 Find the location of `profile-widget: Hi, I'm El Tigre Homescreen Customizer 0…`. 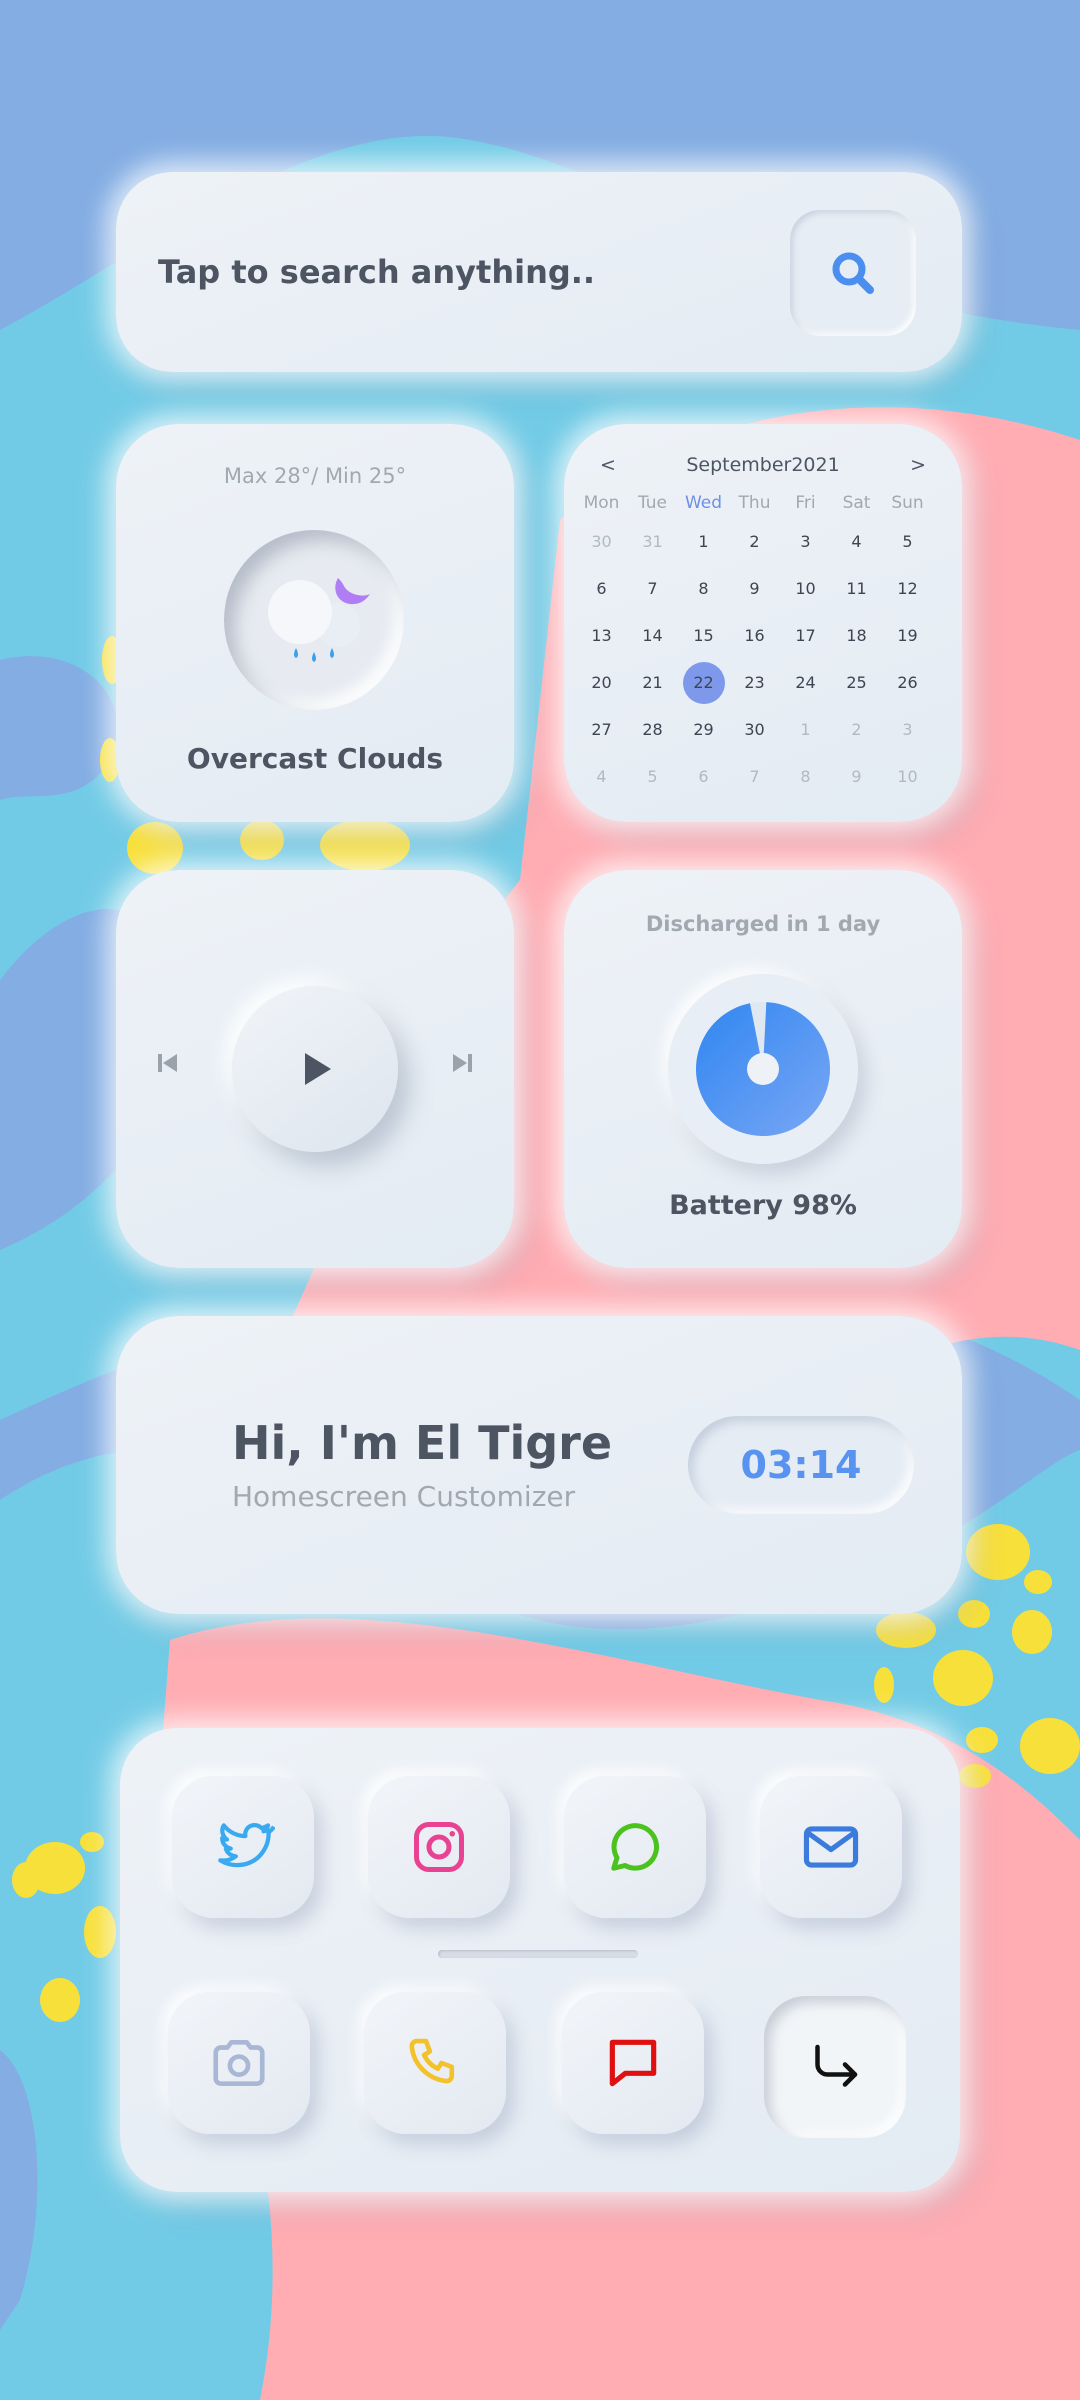

profile-widget: Hi, I'm El Tigre Homescreen Customizer 0… is located at coordinates (539, 1465).